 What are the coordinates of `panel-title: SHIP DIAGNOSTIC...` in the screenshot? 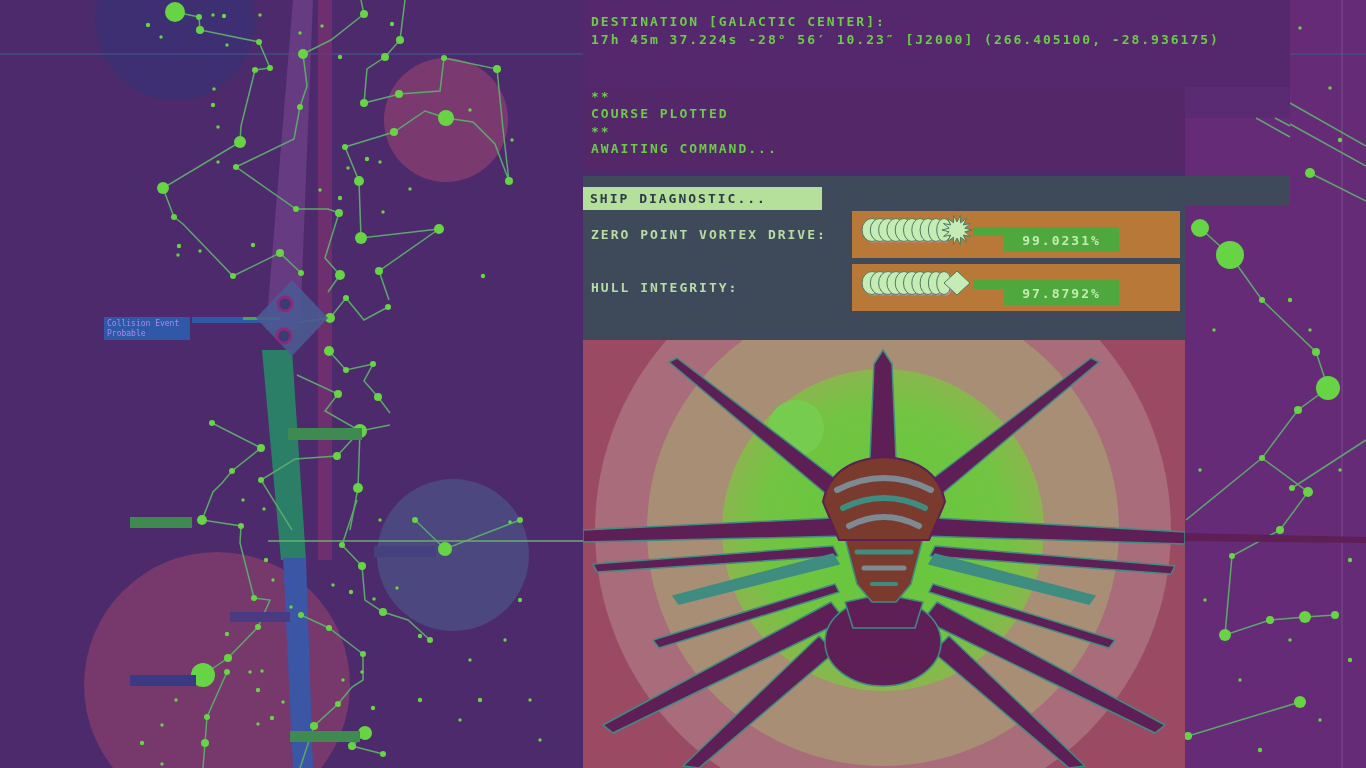 It's located at (702, 198).